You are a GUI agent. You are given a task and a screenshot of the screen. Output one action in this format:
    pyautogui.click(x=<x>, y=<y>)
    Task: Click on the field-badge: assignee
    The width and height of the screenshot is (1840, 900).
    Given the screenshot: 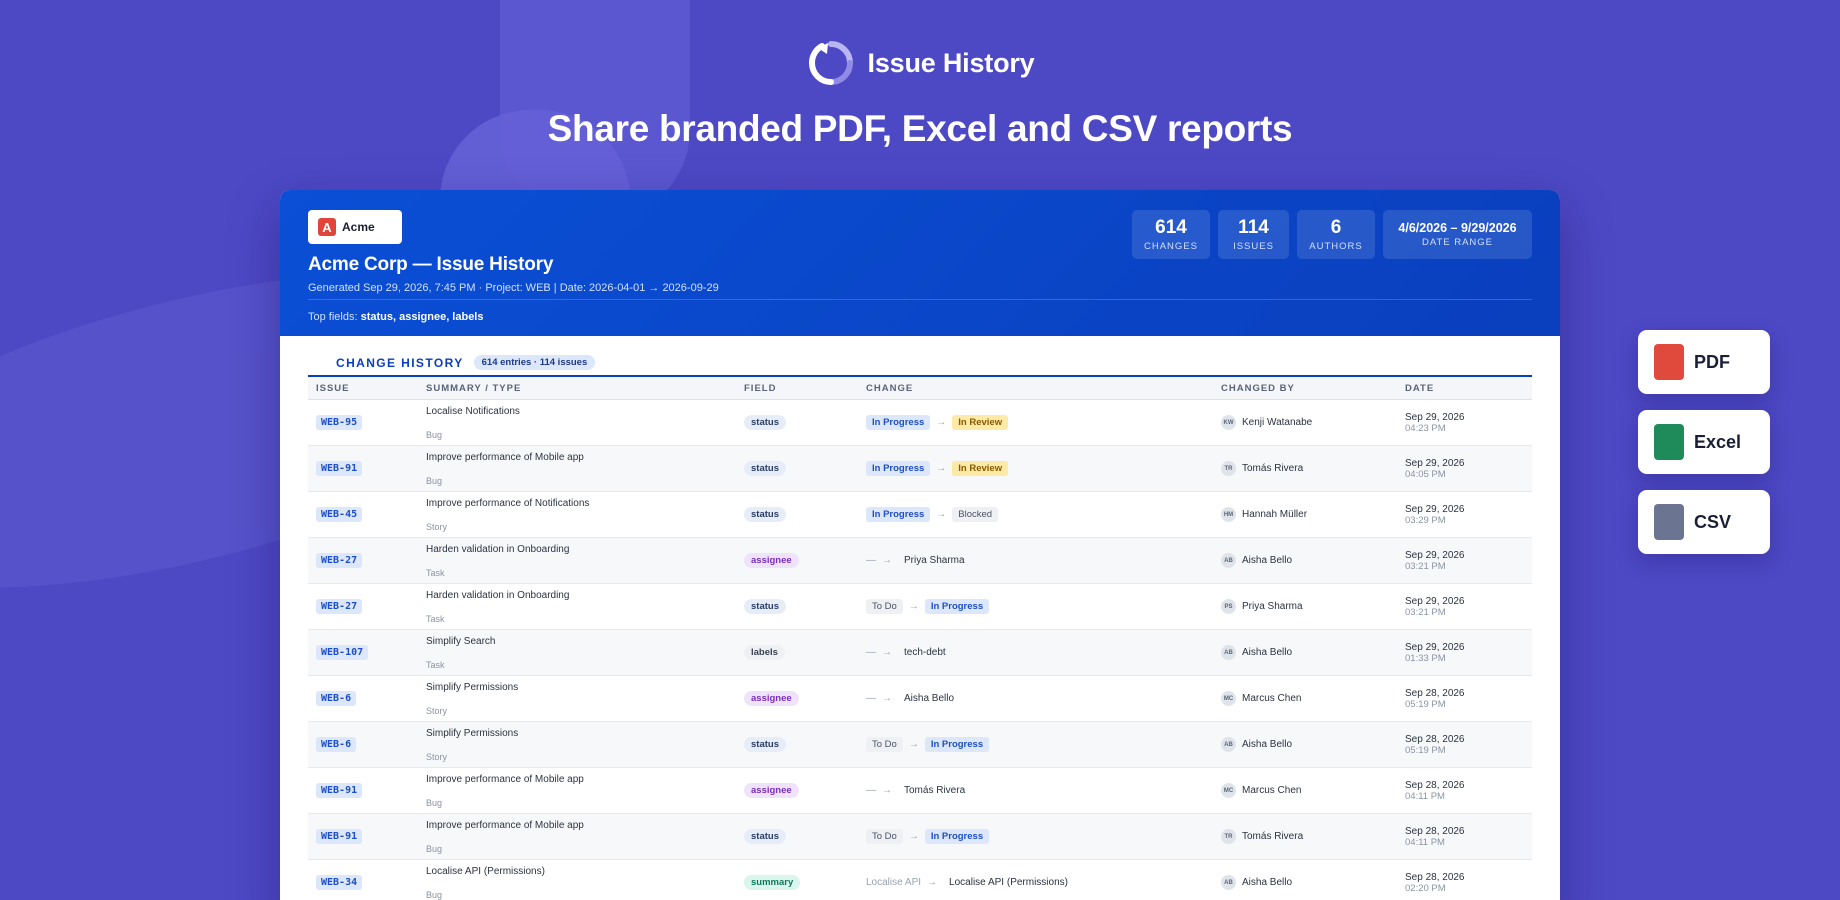 What is the action you would take?
    pyautogui.click(x=771, y=790)
    